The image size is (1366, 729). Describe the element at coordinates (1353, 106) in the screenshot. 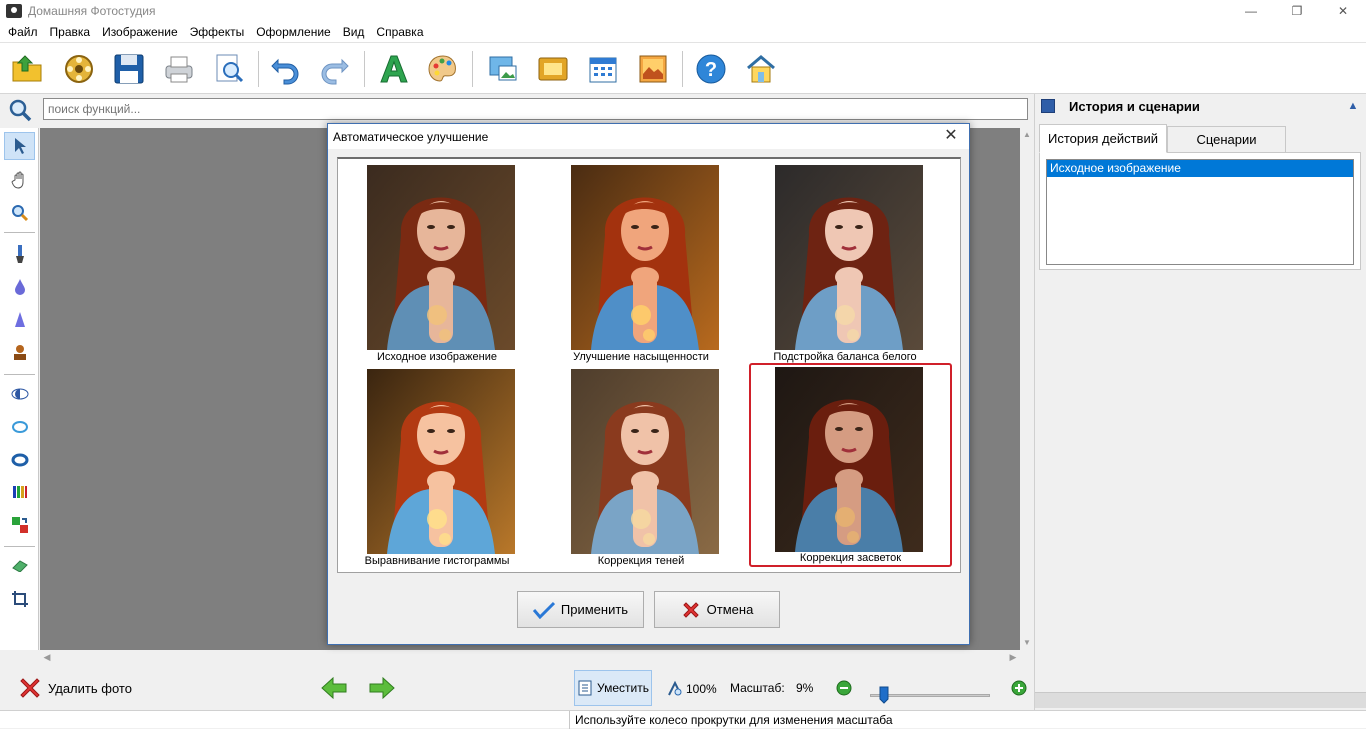

I see `collapse-panel-icon: ▲` at that location.